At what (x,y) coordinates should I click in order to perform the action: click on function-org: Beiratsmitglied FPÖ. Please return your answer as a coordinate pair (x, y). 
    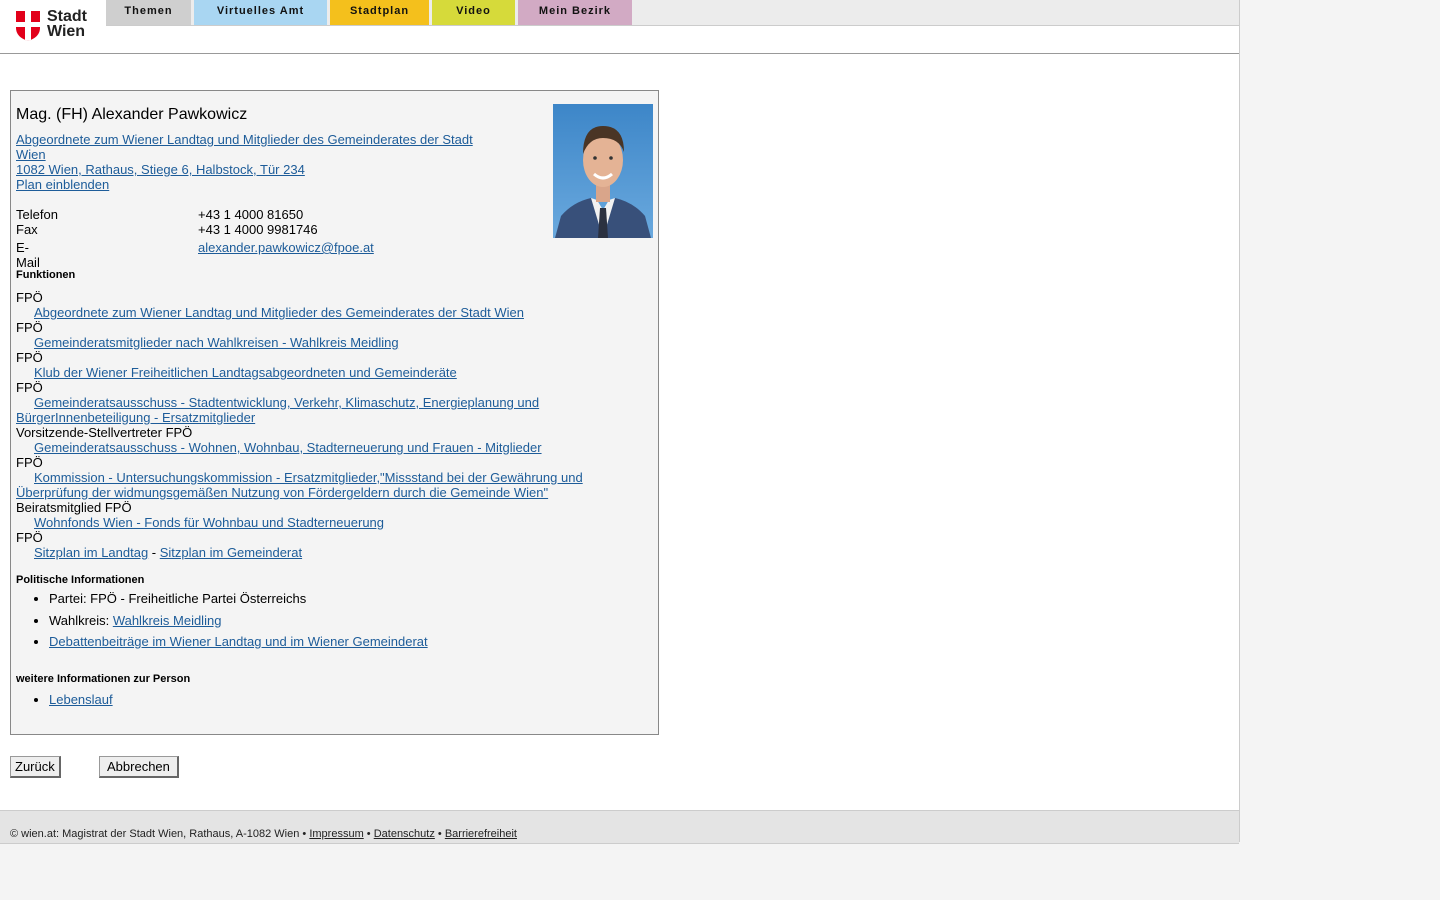
    Looking at the image, I should click on (74, 507).